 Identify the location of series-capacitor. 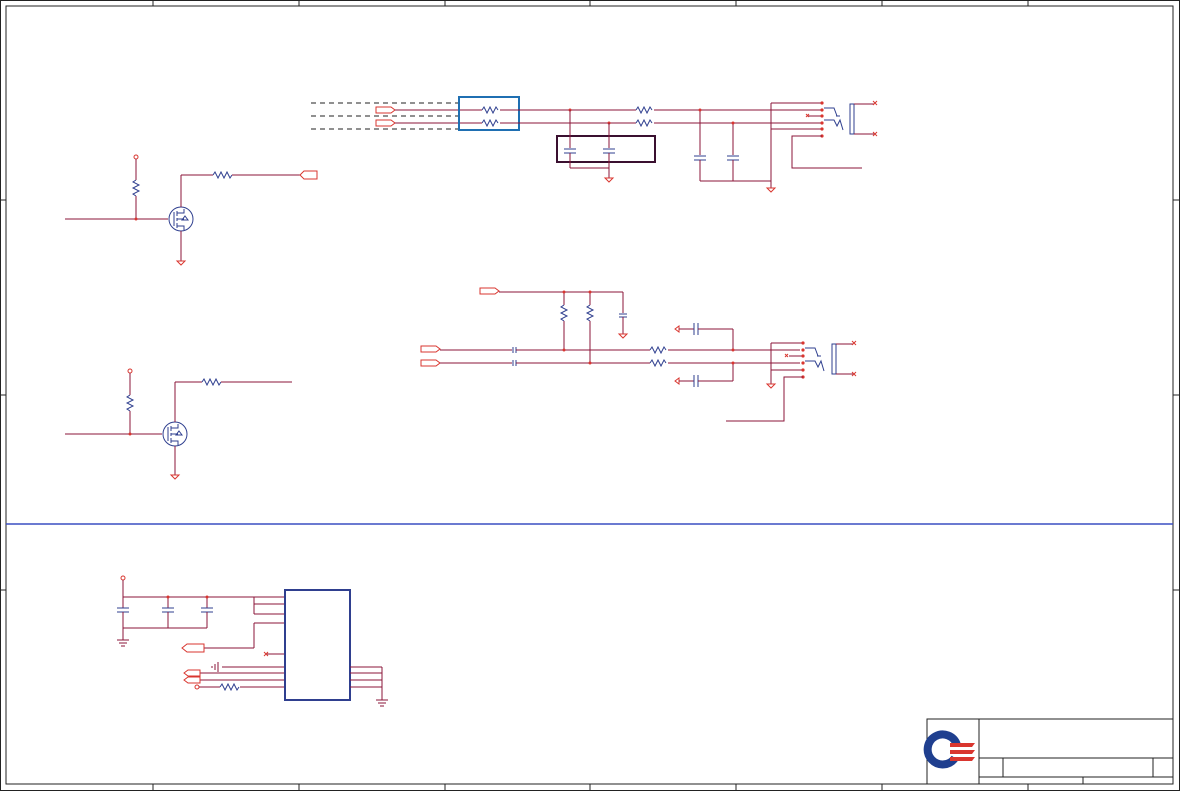
(514, 356).